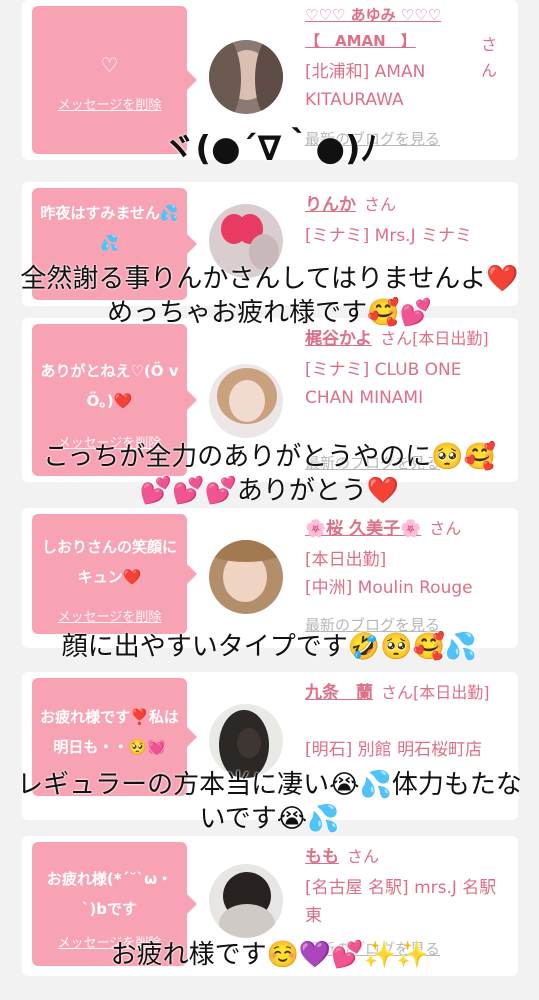 The width and height of the screenshot is (539, 1000). Describe the element at coordinates (109, 562) in the screenshot. I see `bubble-message: しおりさんの笑顔にキュン❤️` at that location.